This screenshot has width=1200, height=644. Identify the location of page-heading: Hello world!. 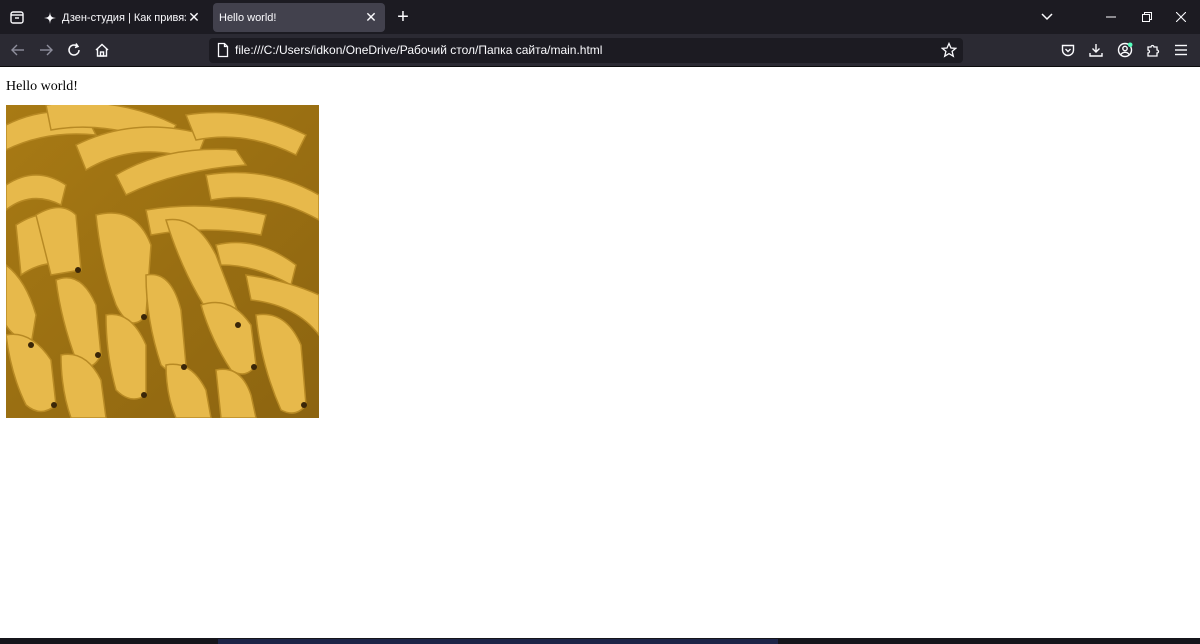
(42, 86).